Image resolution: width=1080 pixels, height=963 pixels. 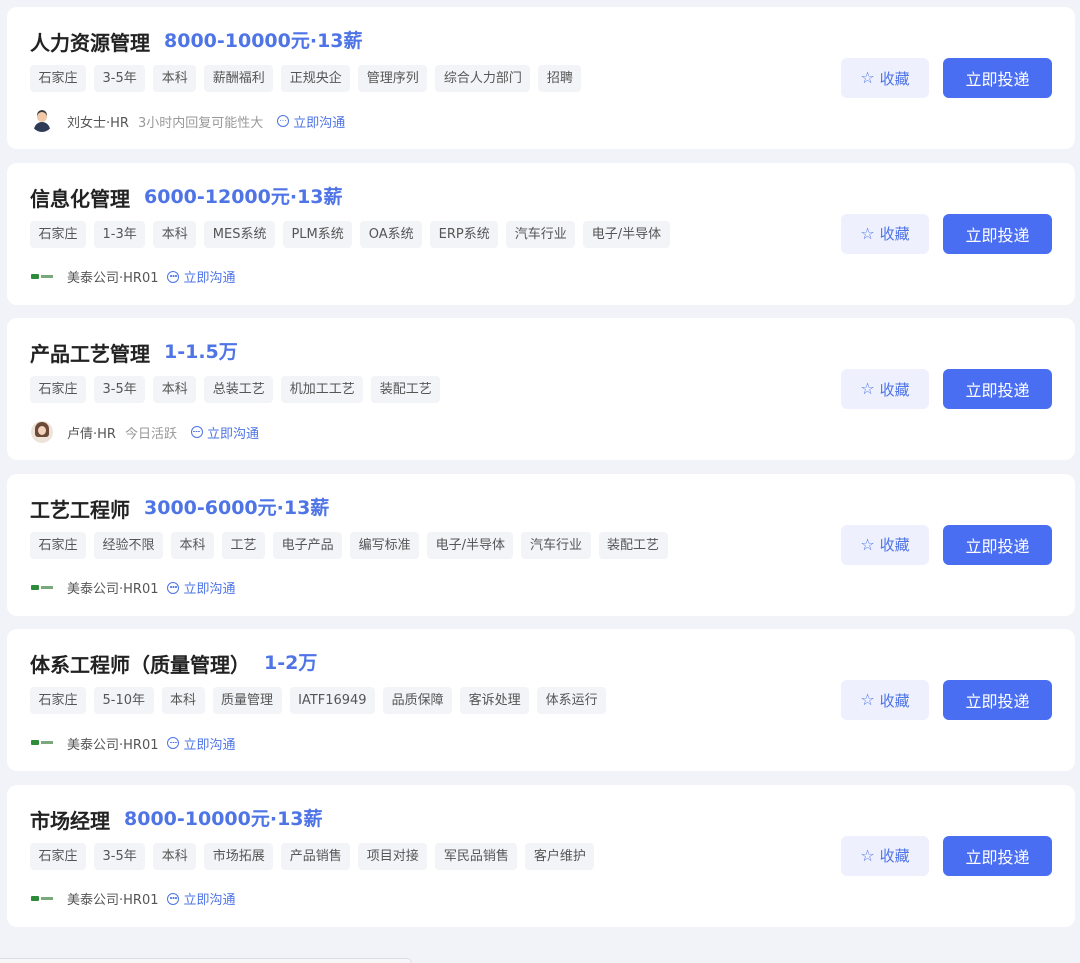 I want to click on job-tag: 编写标准, so click(x=385, y=545).